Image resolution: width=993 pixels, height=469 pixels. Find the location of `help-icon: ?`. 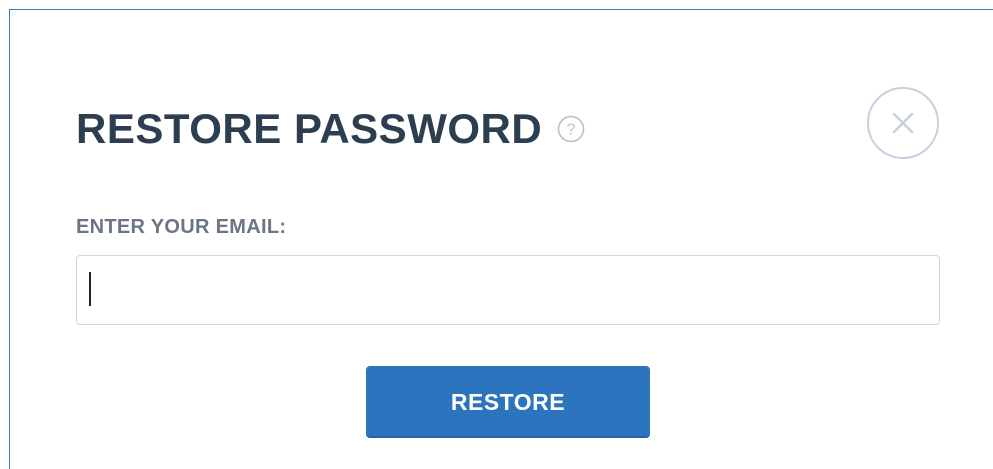

help-icon: ? is located at coordinates (571, 129).